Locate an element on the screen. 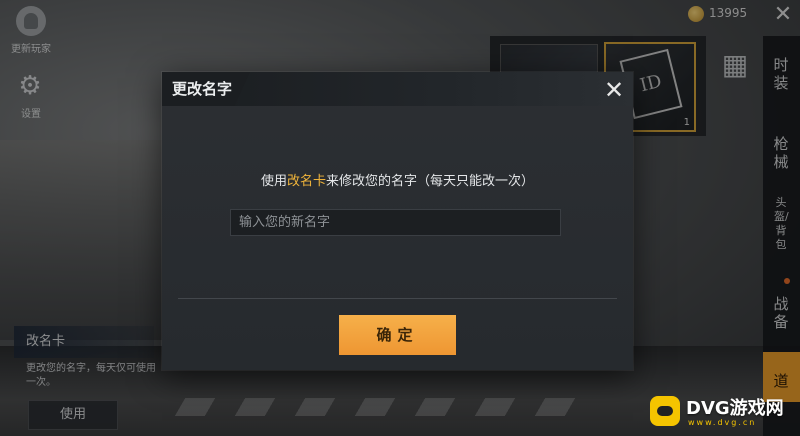  watermark-brand: DVG游戏网 is located at coordinates (735, 408).